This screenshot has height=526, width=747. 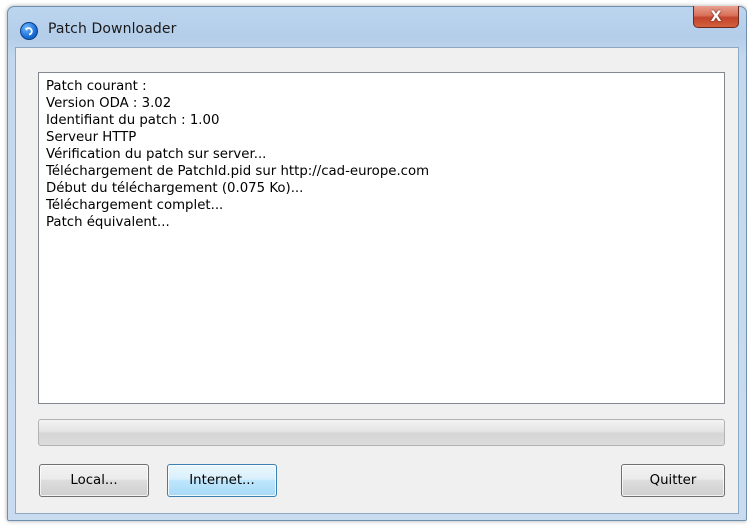 I want to click on app-info-icon, so click(x=29, y=31).